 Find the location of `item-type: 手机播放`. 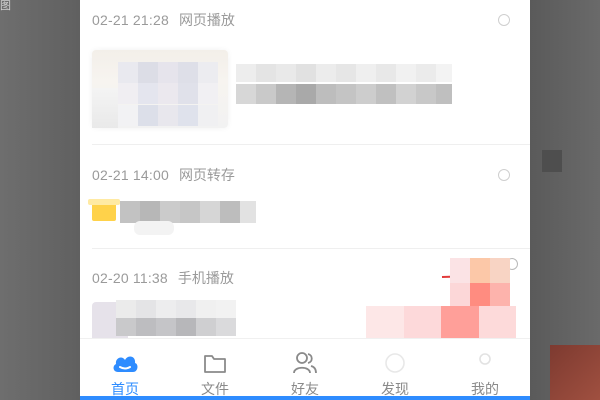

item-type: 手机播放 is located at coordinates (205, 278).